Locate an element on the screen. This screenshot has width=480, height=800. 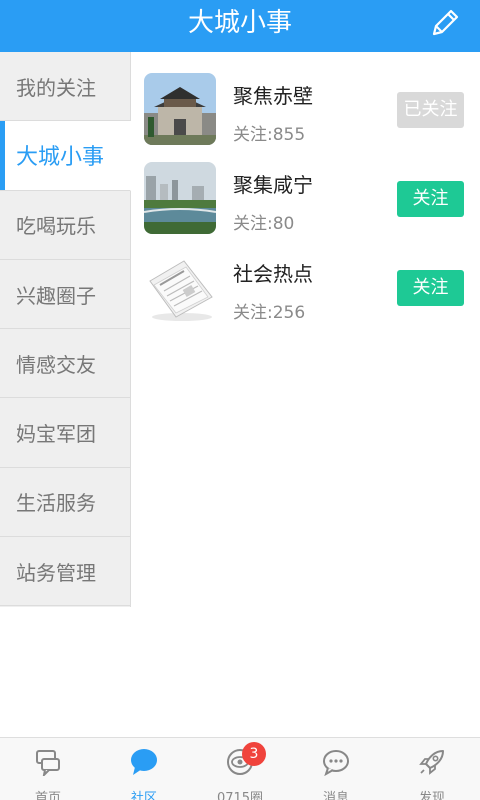
forum-title: 聚焦赤壁 is located at coordinates (273, 96).